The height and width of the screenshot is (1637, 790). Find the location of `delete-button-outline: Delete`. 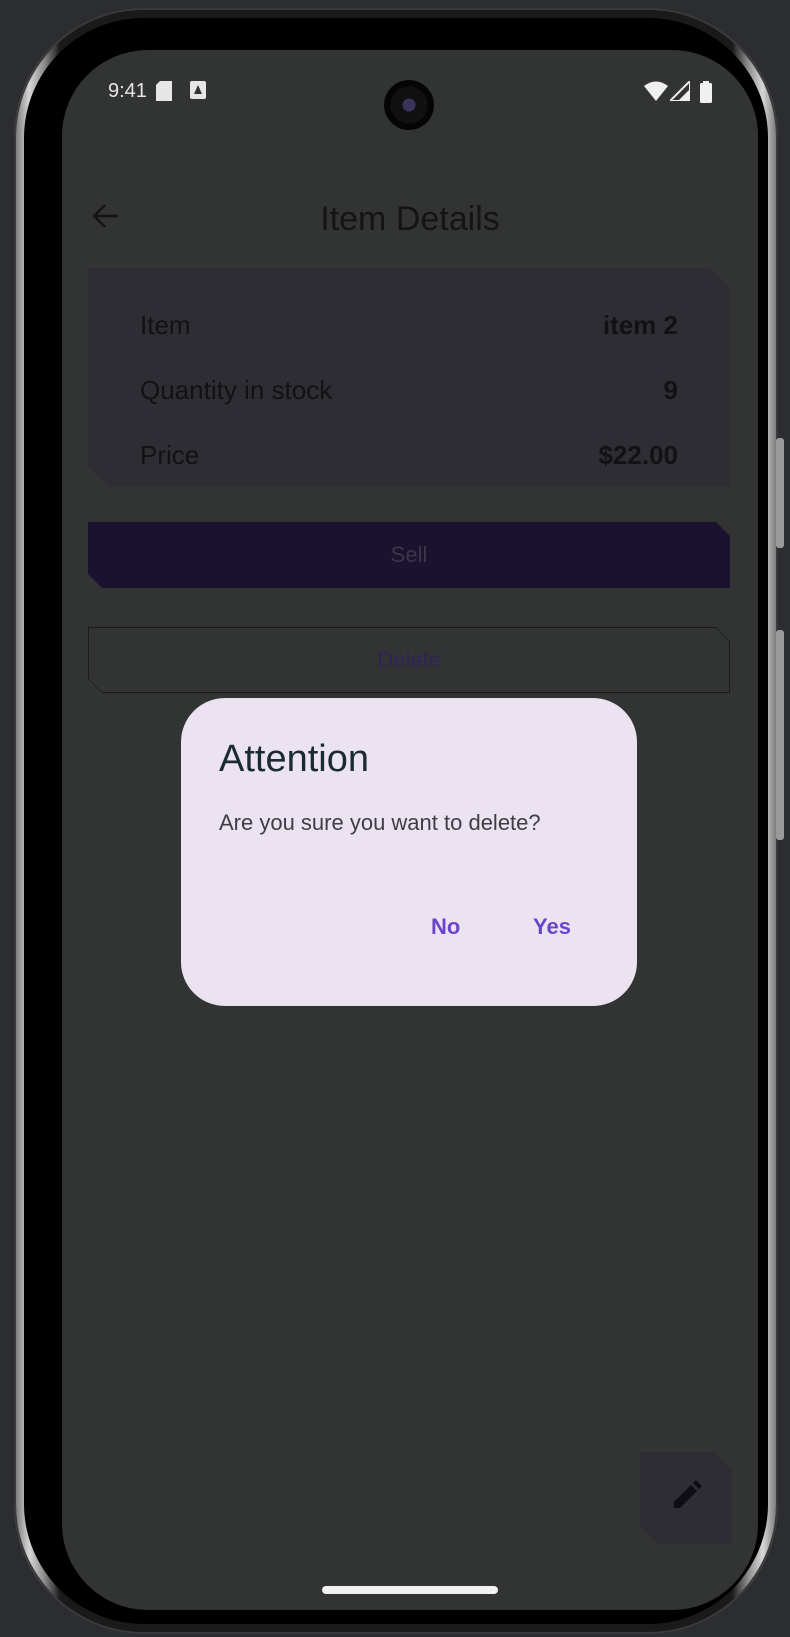

delete-button-outline: Delete is located at coordinates (409, 660).